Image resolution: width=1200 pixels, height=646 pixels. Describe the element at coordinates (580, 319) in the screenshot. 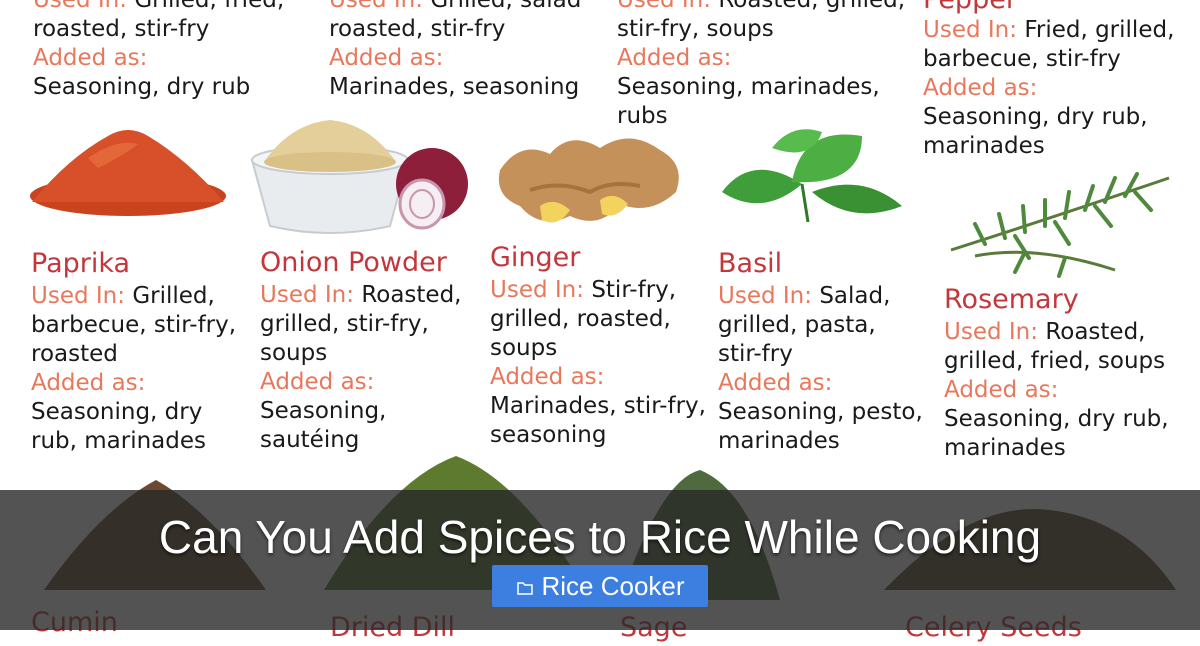

I see `used-in-text: grilled, roasted,` at that location.